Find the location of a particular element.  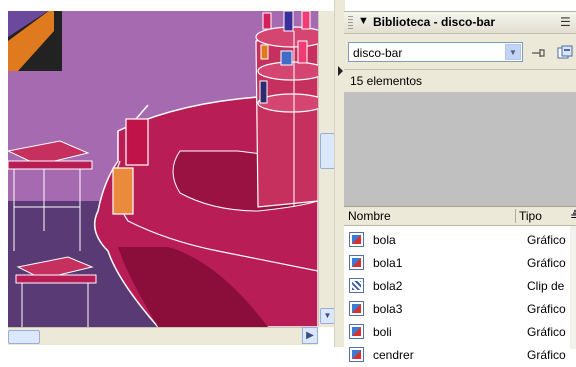

list-item: bola2 Clip de is located at coordinates (460, 286).